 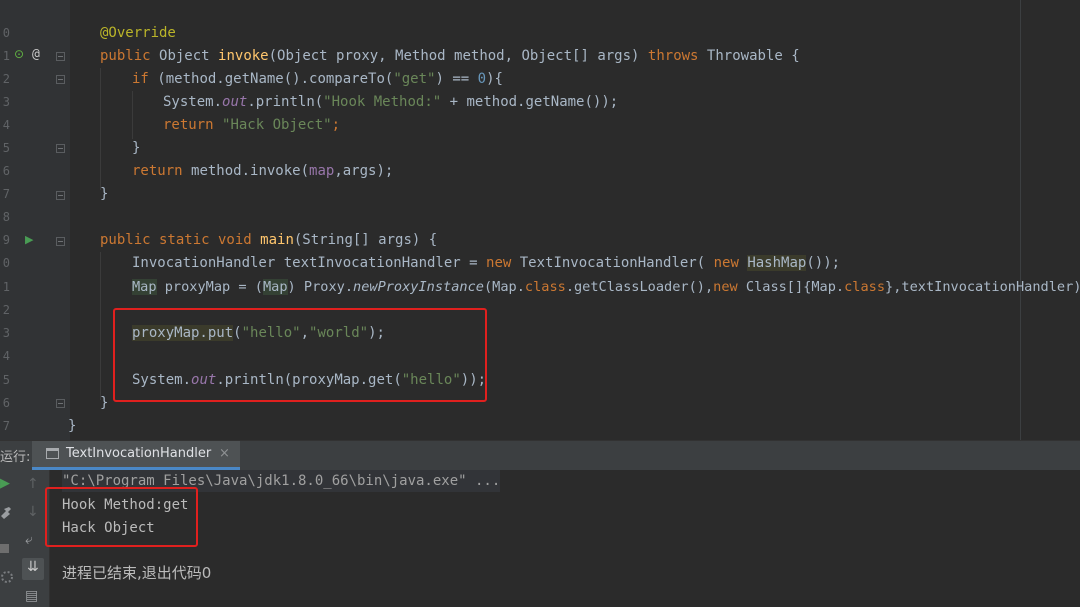 I want to click on tab-text-invocation-handler: TextInvocationHandler ×, so click(x=136, y=455).